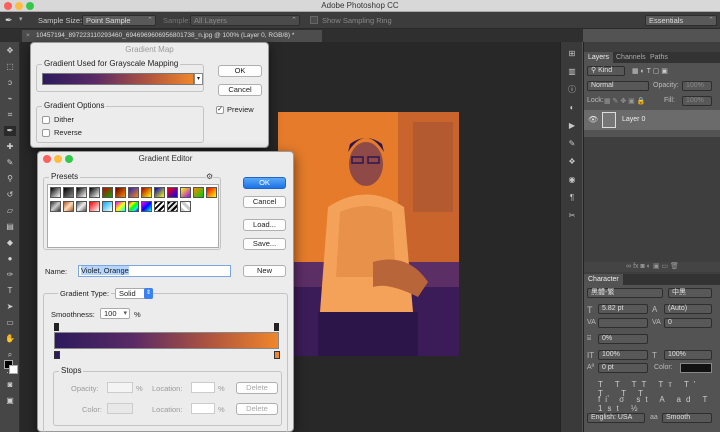  Describe the element at coordinates (697, 101) in the screenshot. I see `fill-input: 100%` at that location.